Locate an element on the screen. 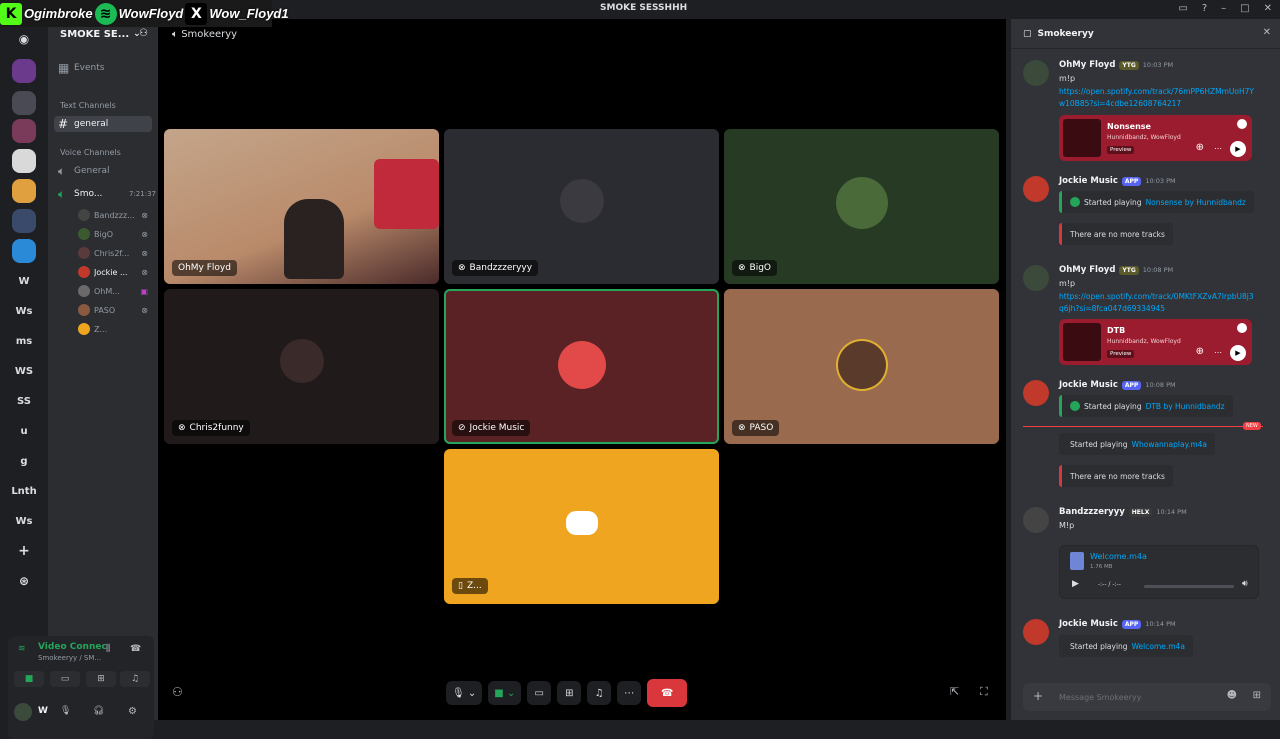 The height and width of the screenshot is (739, 1280). server-icon: g is located at coordinates (24, 461).